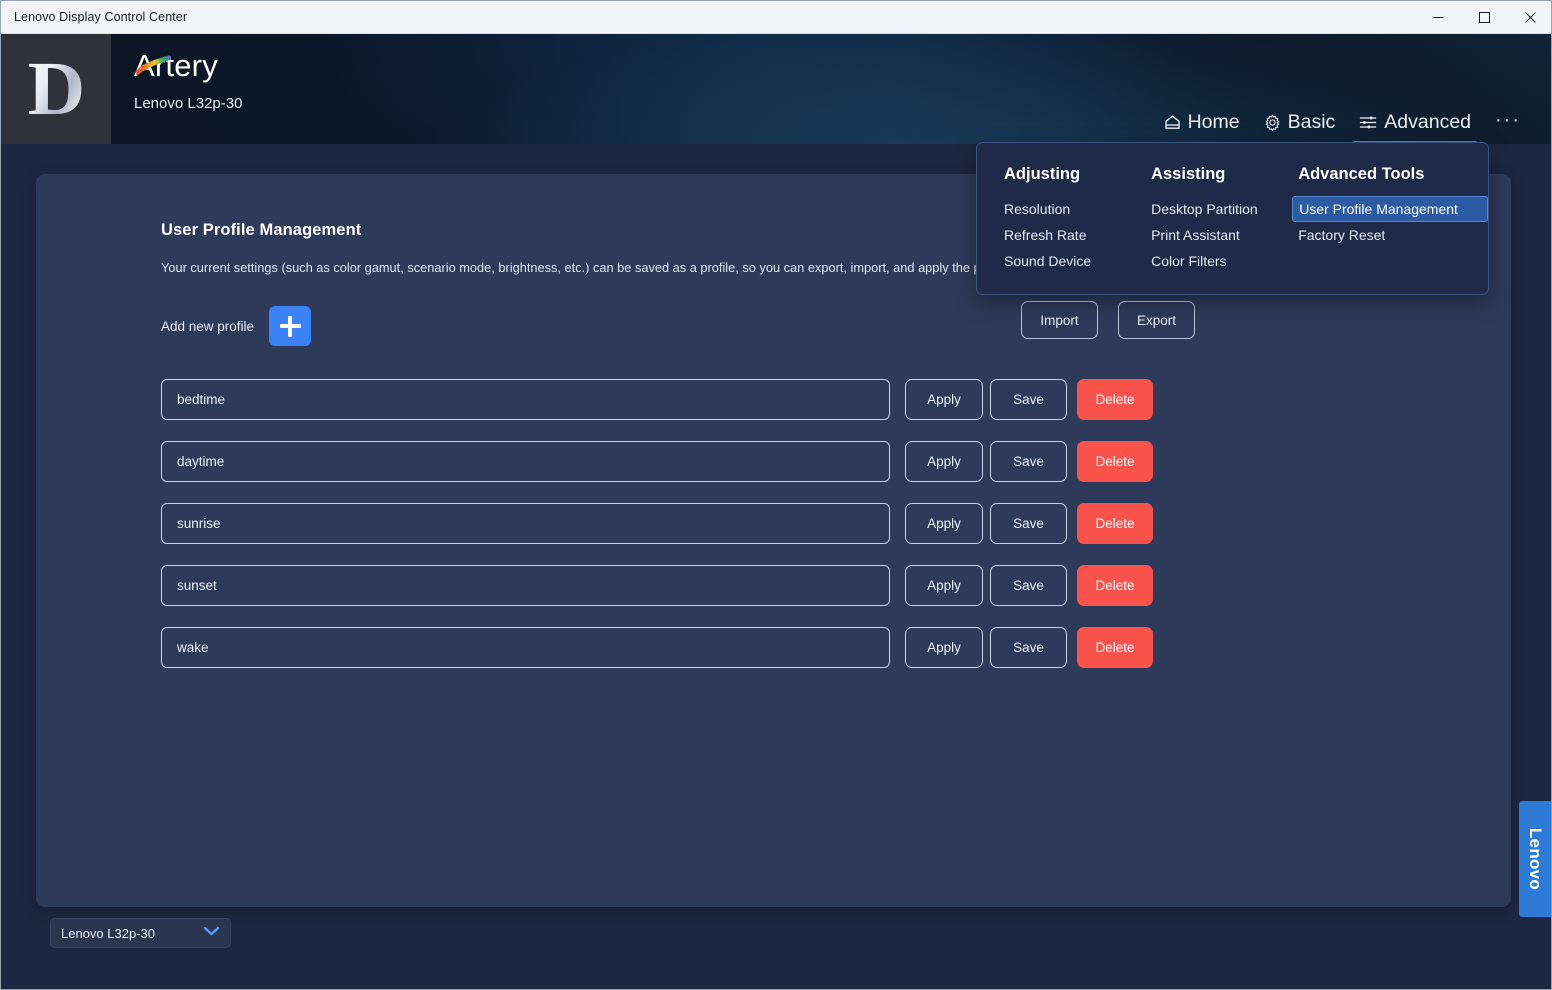 Image resolution: width=1552 pixels, height=990 pixels. What do you see at coordinates (108, 933) in the screenshot?
I see `monitor-select-value: Lenovo L32p-30` at bounding box center [108, 933].